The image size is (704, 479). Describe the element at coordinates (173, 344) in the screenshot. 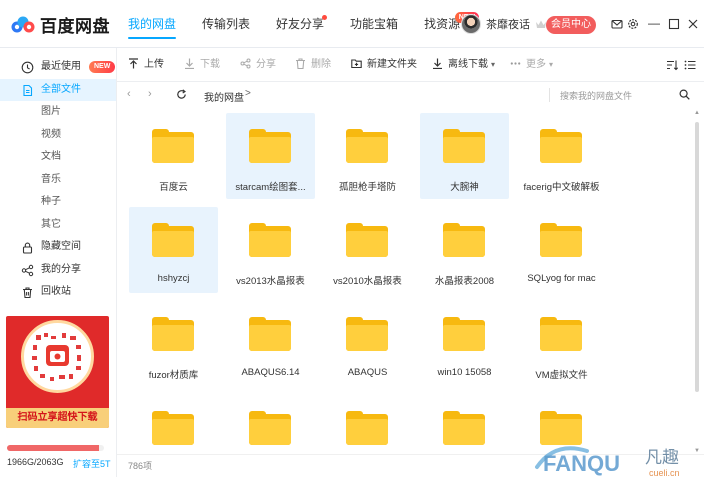

I see `folder-item: fuzor材质库` at that location.